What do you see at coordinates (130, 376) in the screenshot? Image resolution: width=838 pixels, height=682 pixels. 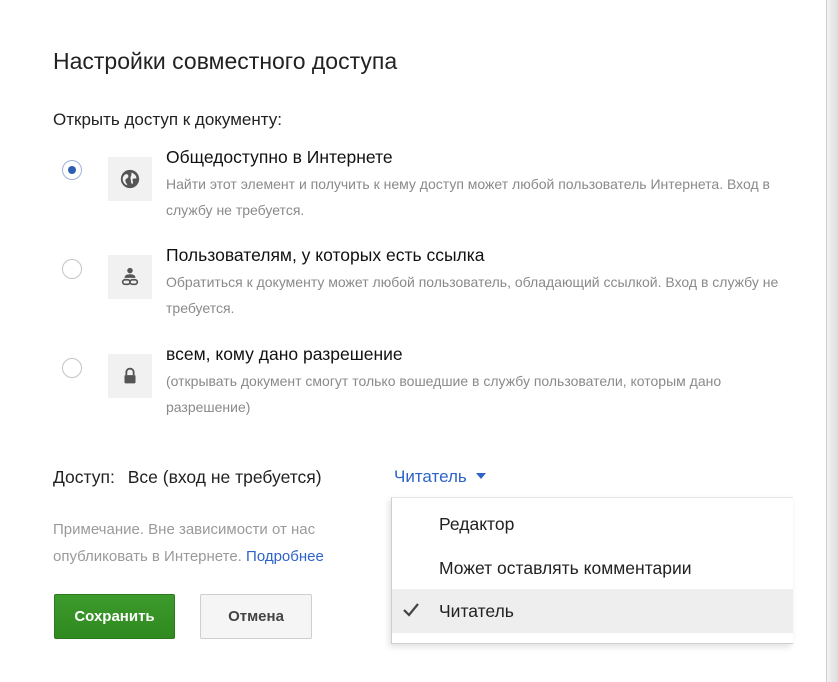 I see `lock-icon` at bounding box center [130, 376].